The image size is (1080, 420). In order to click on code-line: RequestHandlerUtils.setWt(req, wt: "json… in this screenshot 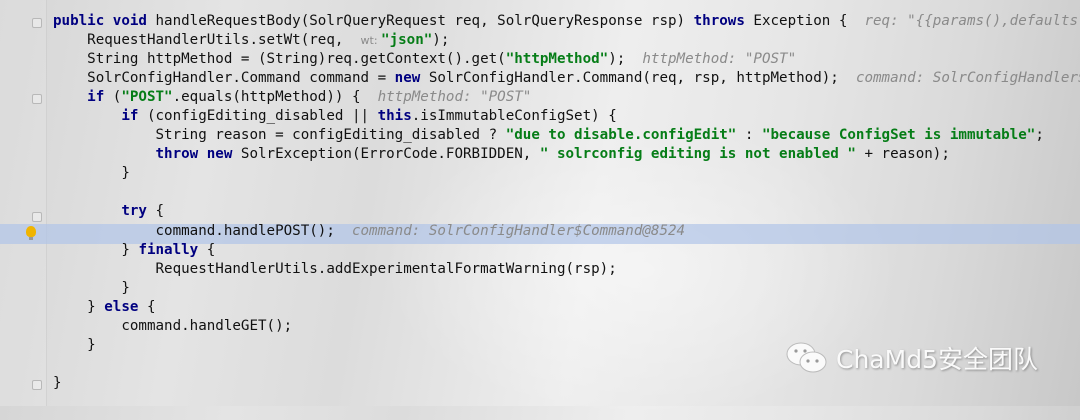, I will do `click(566, 40)`.